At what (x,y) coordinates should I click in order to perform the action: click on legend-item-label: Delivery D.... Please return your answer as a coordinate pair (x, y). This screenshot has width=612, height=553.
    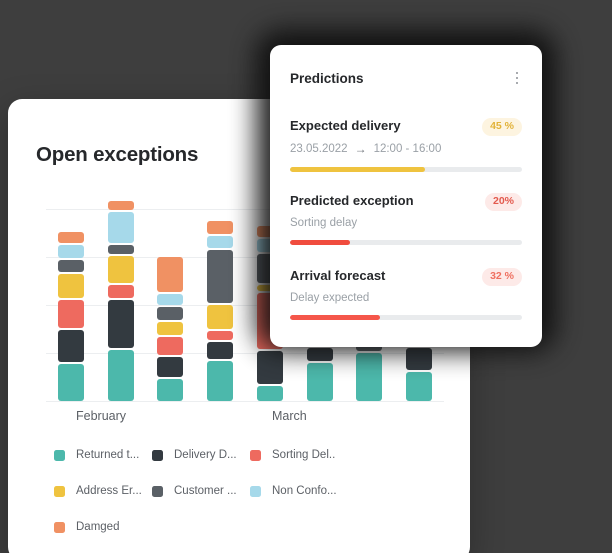
    Looking at the image, I should click on (205, 455).